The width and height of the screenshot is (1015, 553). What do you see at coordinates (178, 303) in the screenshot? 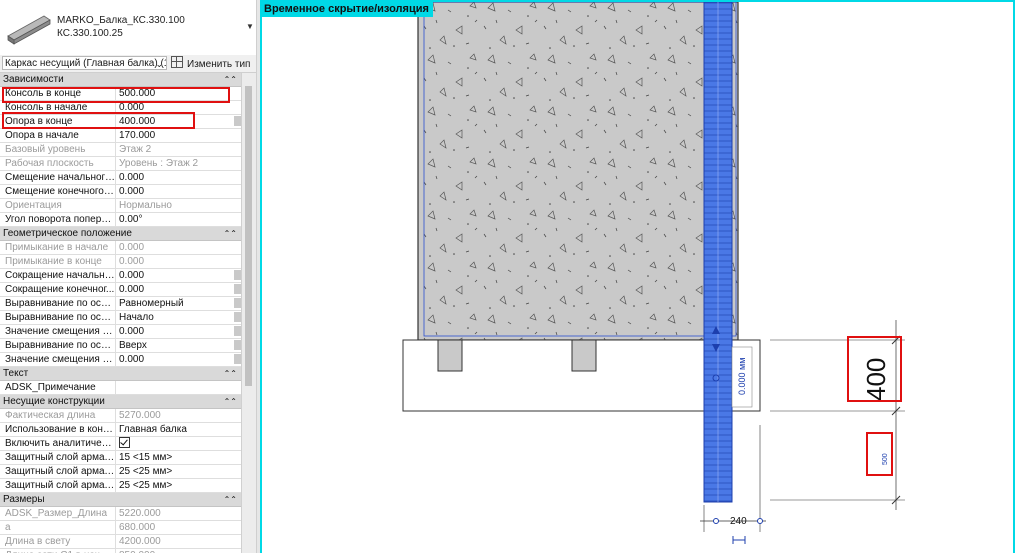
I see `property-value: Равномерный` at bounding box center [178, 303].